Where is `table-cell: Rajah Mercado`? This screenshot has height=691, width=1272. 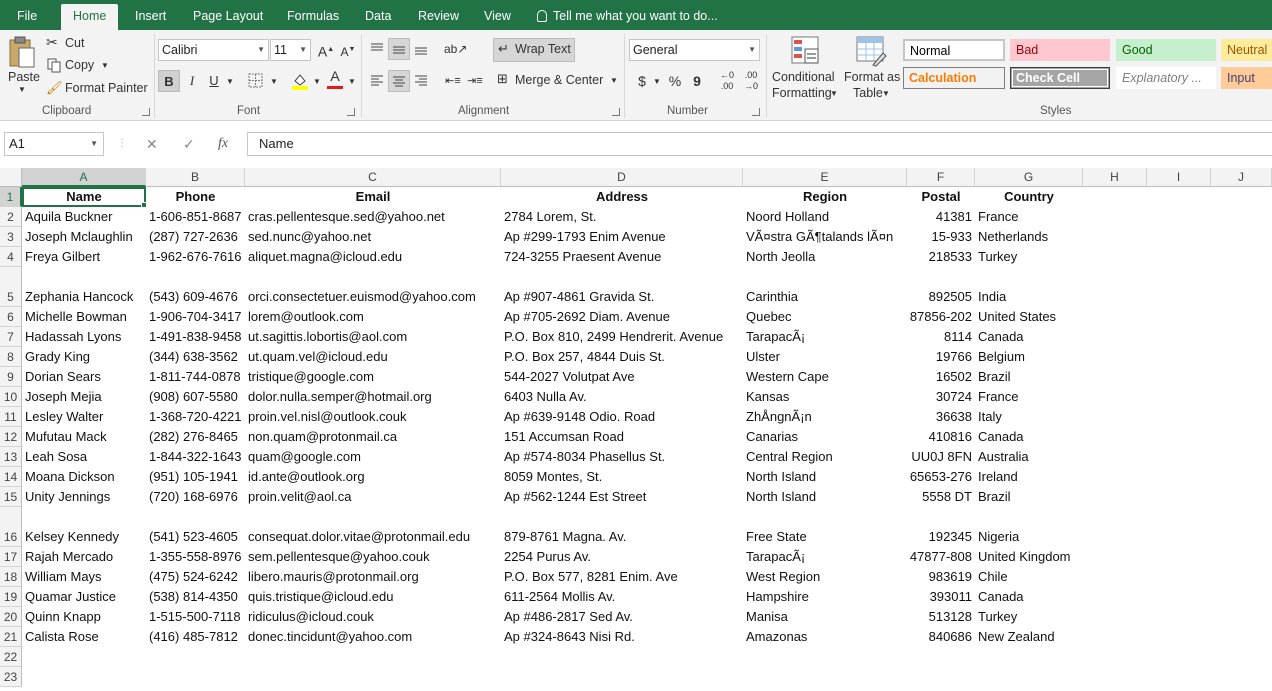
table-cell: Rajah Mercado is located at coordinates (84, 557).